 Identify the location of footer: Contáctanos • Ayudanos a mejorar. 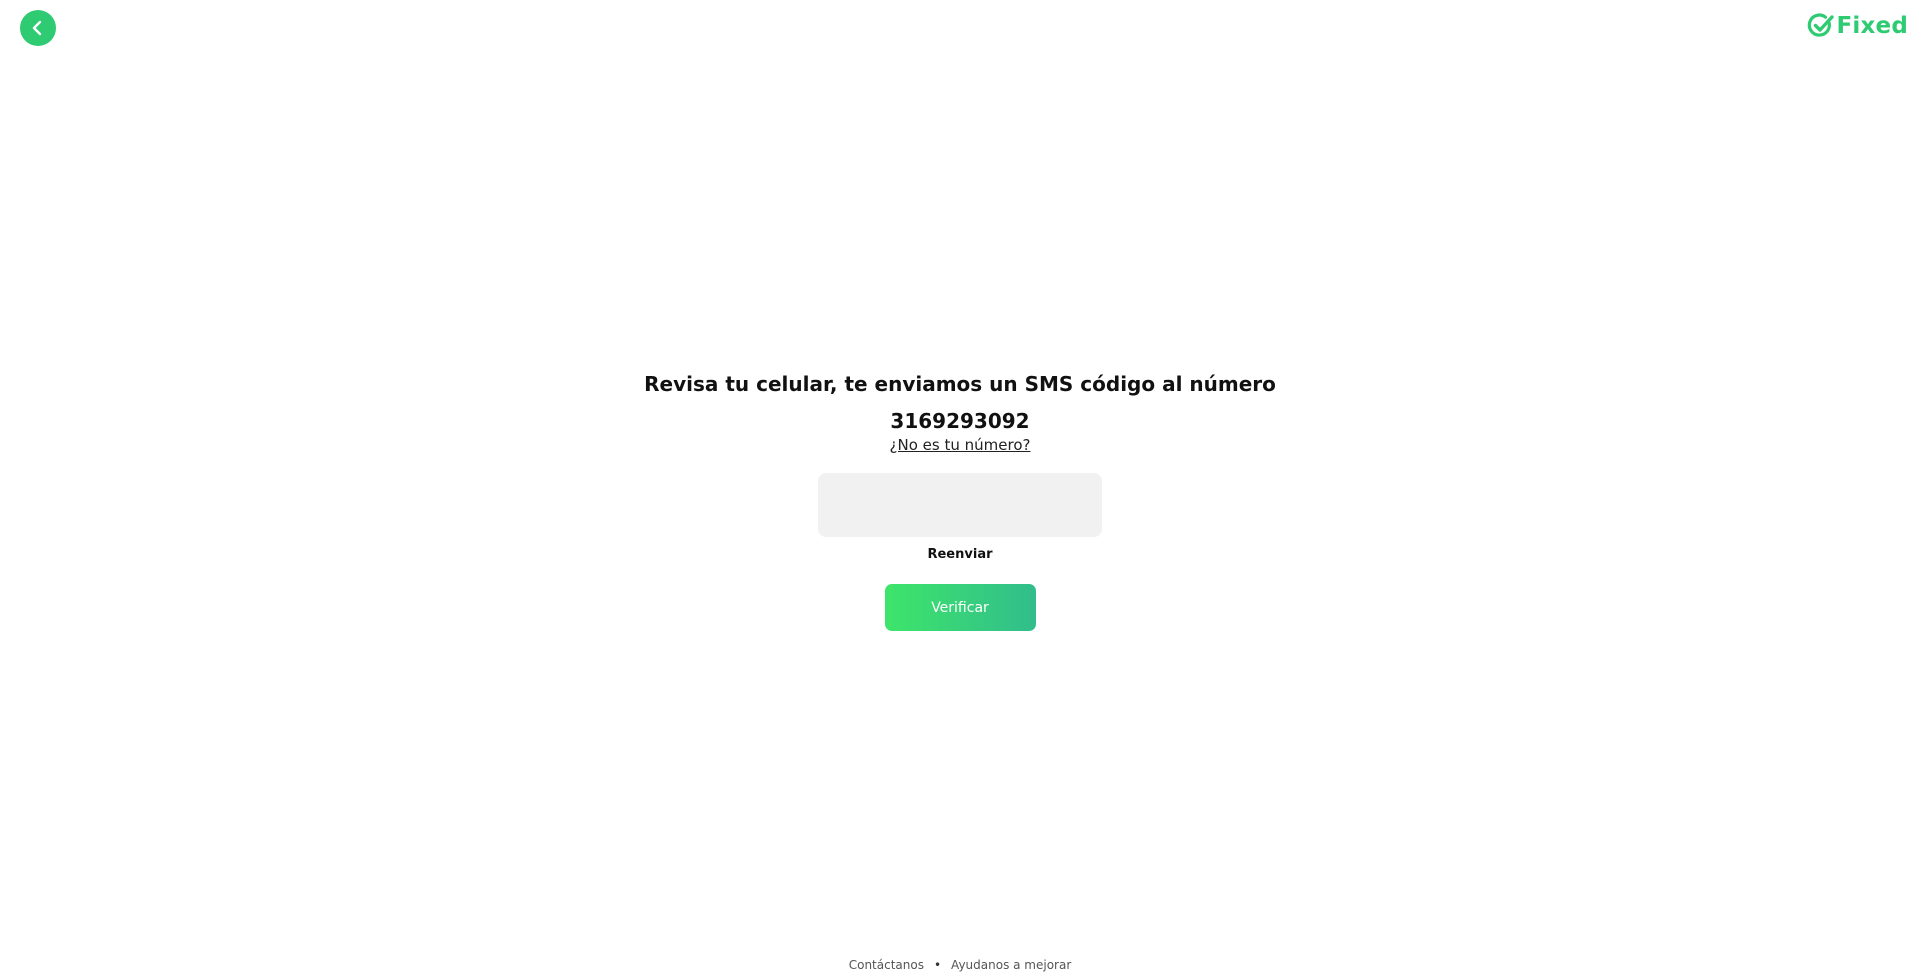
(960, 965).